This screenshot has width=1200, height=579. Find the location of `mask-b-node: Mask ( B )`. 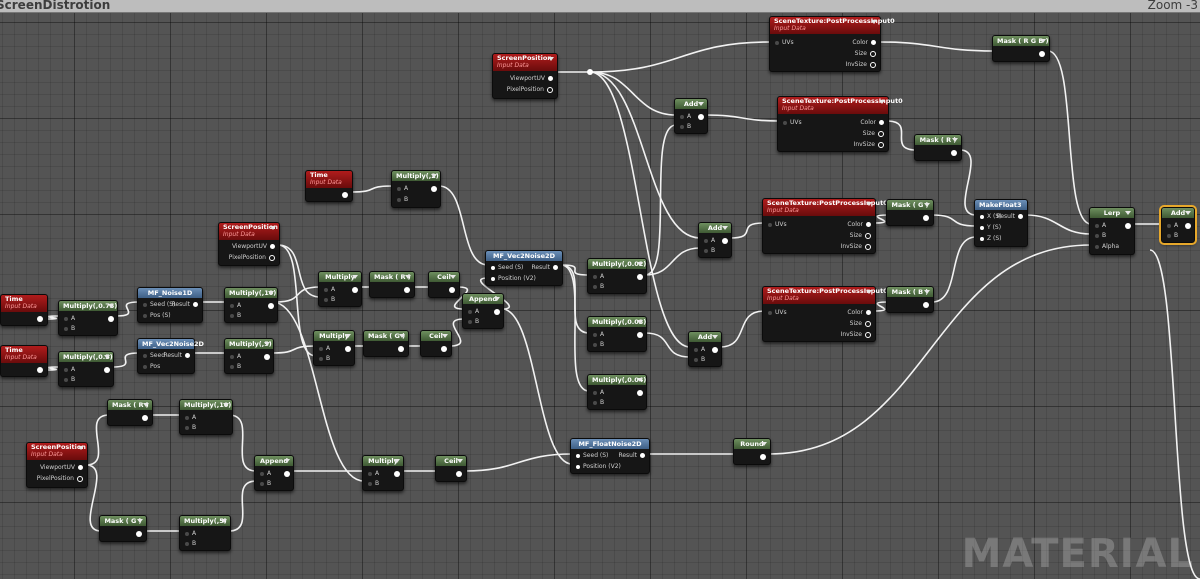

mask-b-node: Mask ( B ) is located at coordinates (910, 299).